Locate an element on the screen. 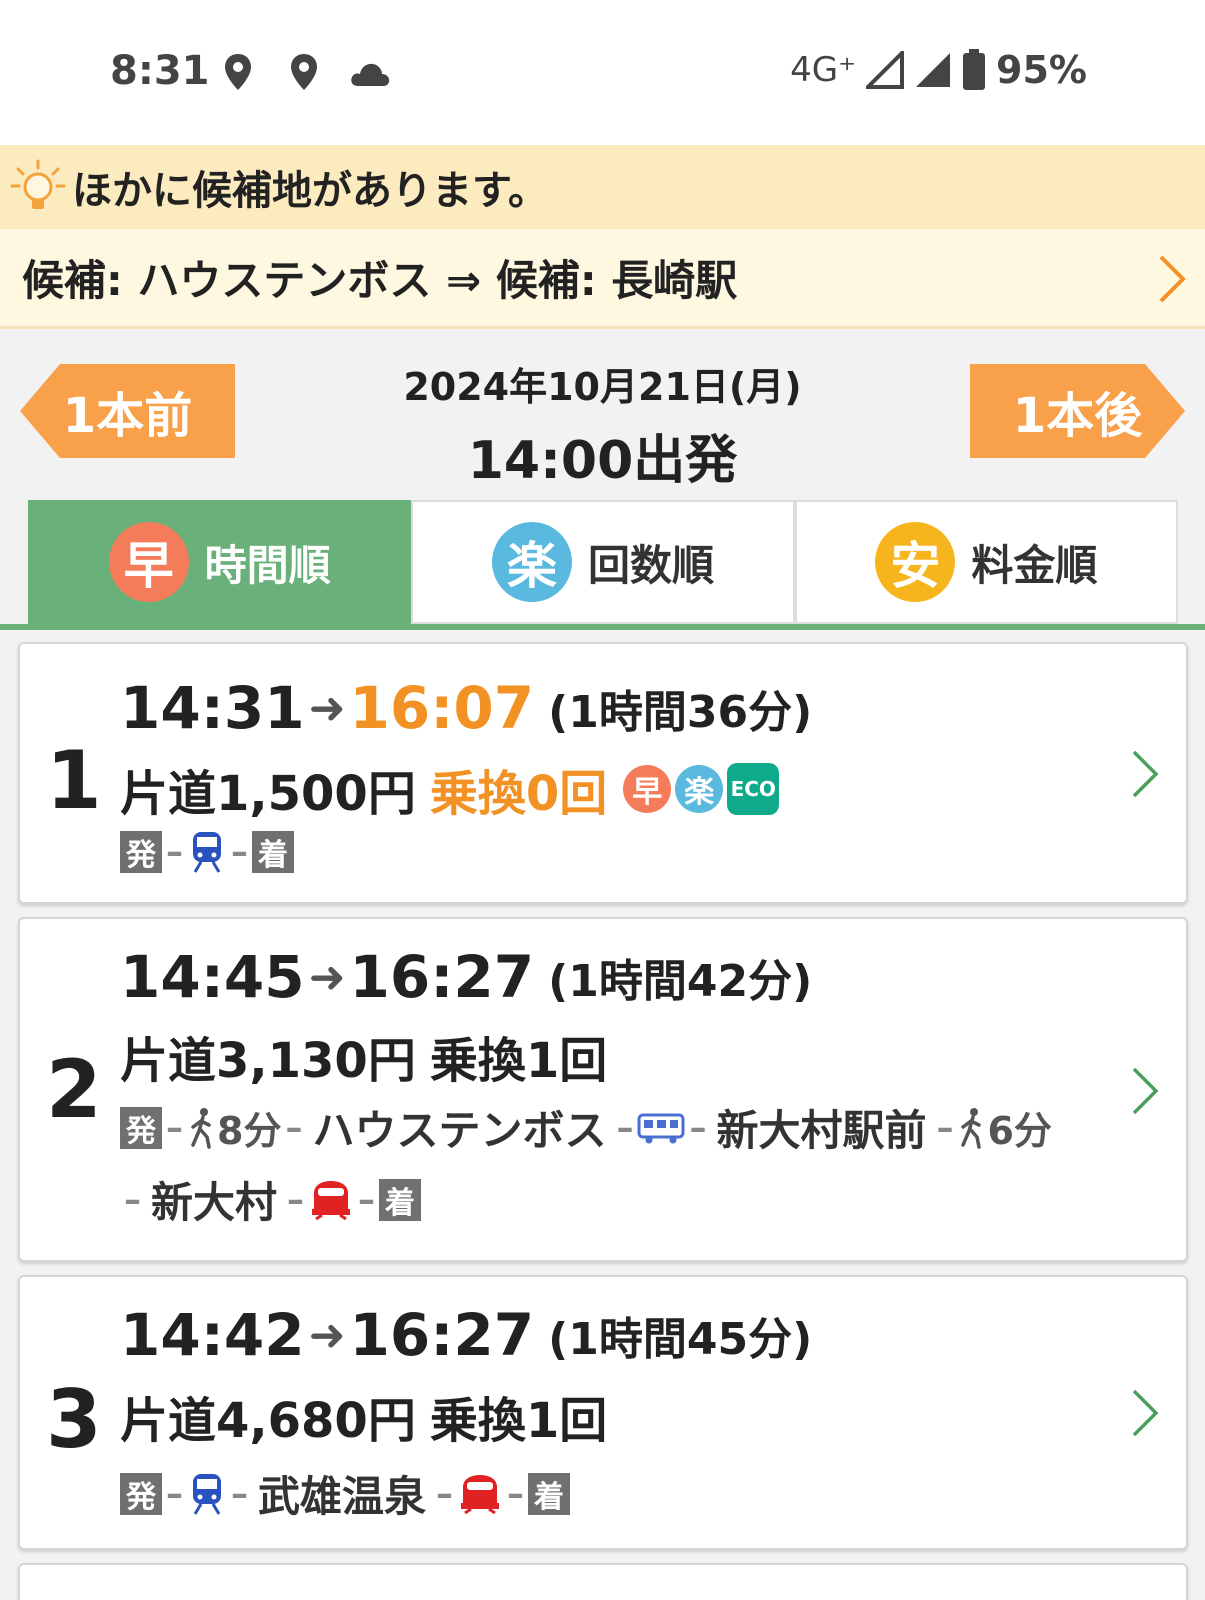 This screenshot has width=1205, height=1600. transfer-count: 乗換0回 is located at coordinates (518, 794).